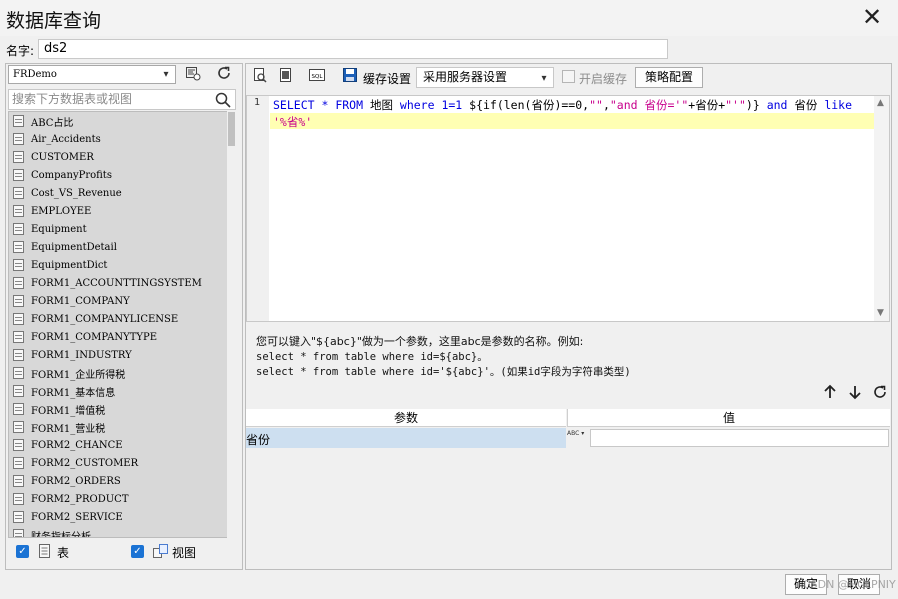 The height and width of the screenshot is (599, 898). I want to click on sql-token: FROM, so click(349, 105).